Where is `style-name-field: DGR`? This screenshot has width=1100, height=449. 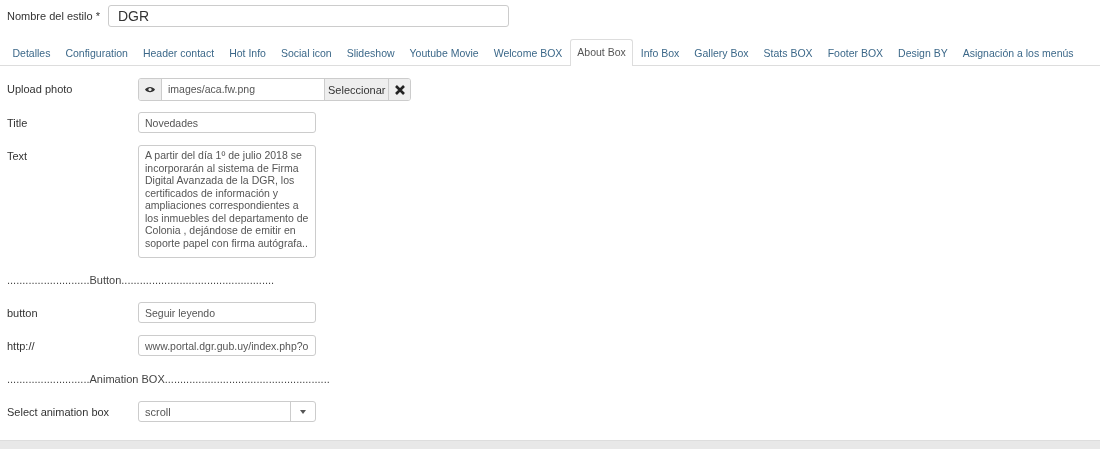 style-name-field: DGR is located at coordinates (308, 16).